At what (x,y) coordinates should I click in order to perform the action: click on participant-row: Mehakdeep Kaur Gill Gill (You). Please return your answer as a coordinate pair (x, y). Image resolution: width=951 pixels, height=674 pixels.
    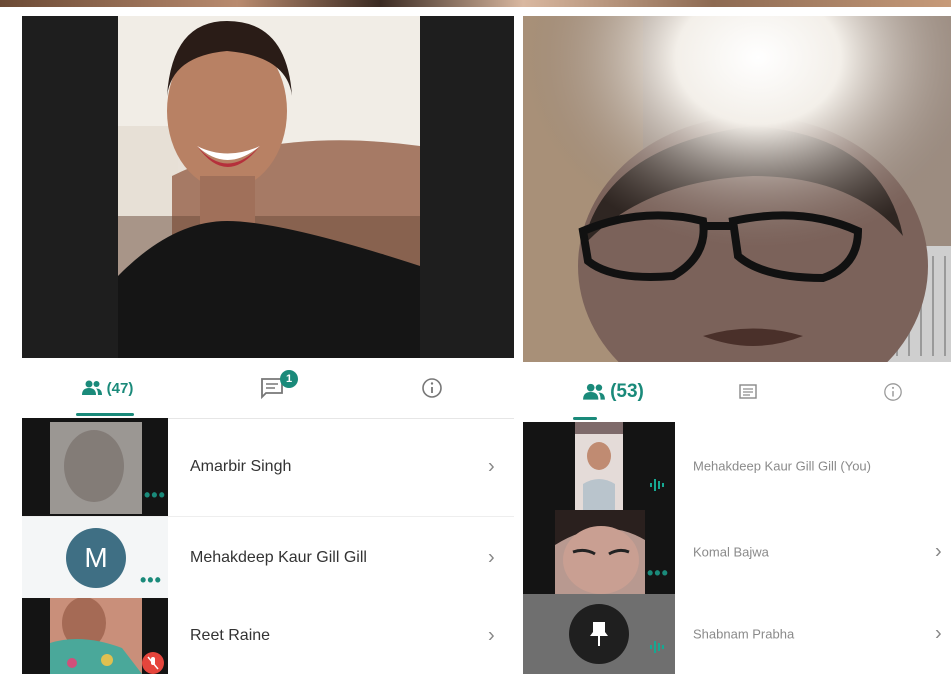
    Looking at the image, I should click on (737, 466).